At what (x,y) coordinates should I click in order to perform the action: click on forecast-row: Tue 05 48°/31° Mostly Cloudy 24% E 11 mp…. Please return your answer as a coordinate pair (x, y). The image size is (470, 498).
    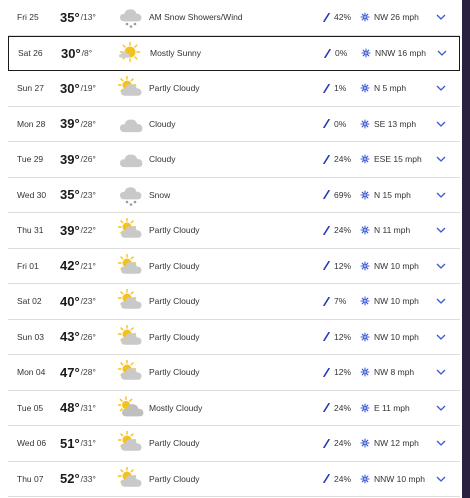
    Looking at the image, I should click on (234, 408).